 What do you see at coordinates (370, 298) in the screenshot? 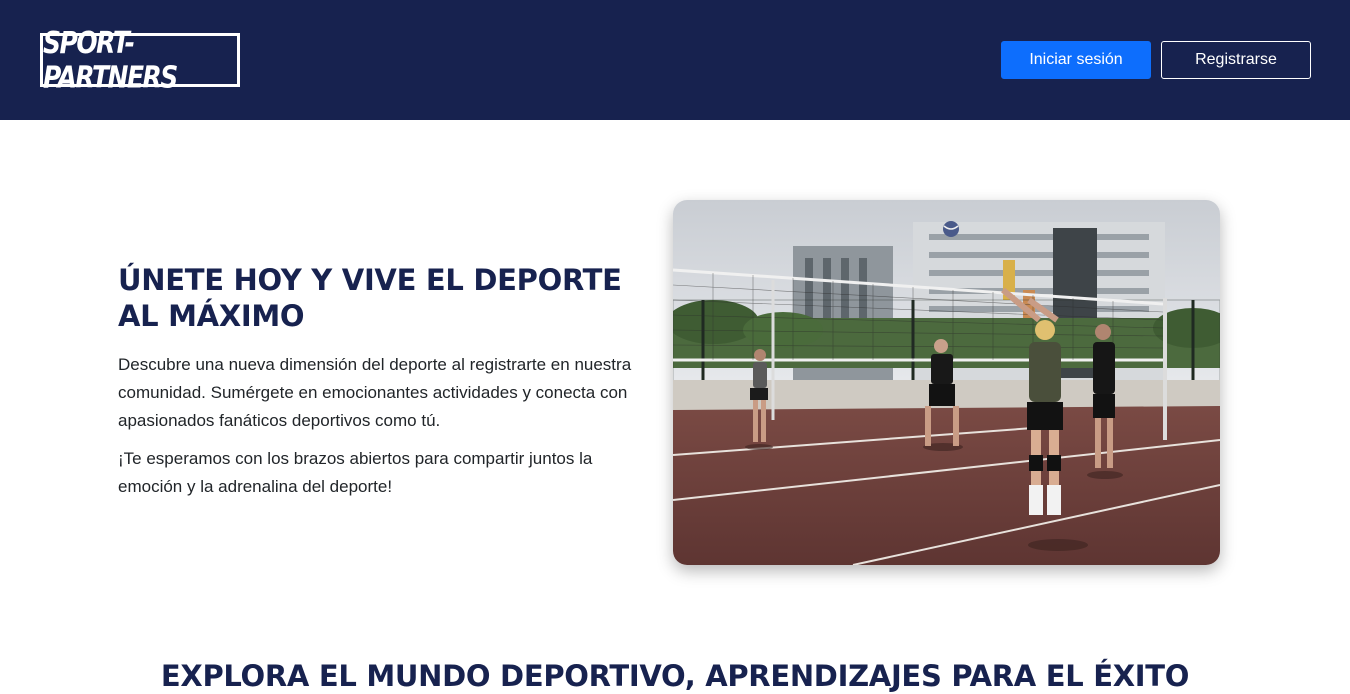
I see `hero-title: ÚNETE HOY Y VIVE EL DEPORTE AL MÁXIMO` at bounding box center [370, 298].